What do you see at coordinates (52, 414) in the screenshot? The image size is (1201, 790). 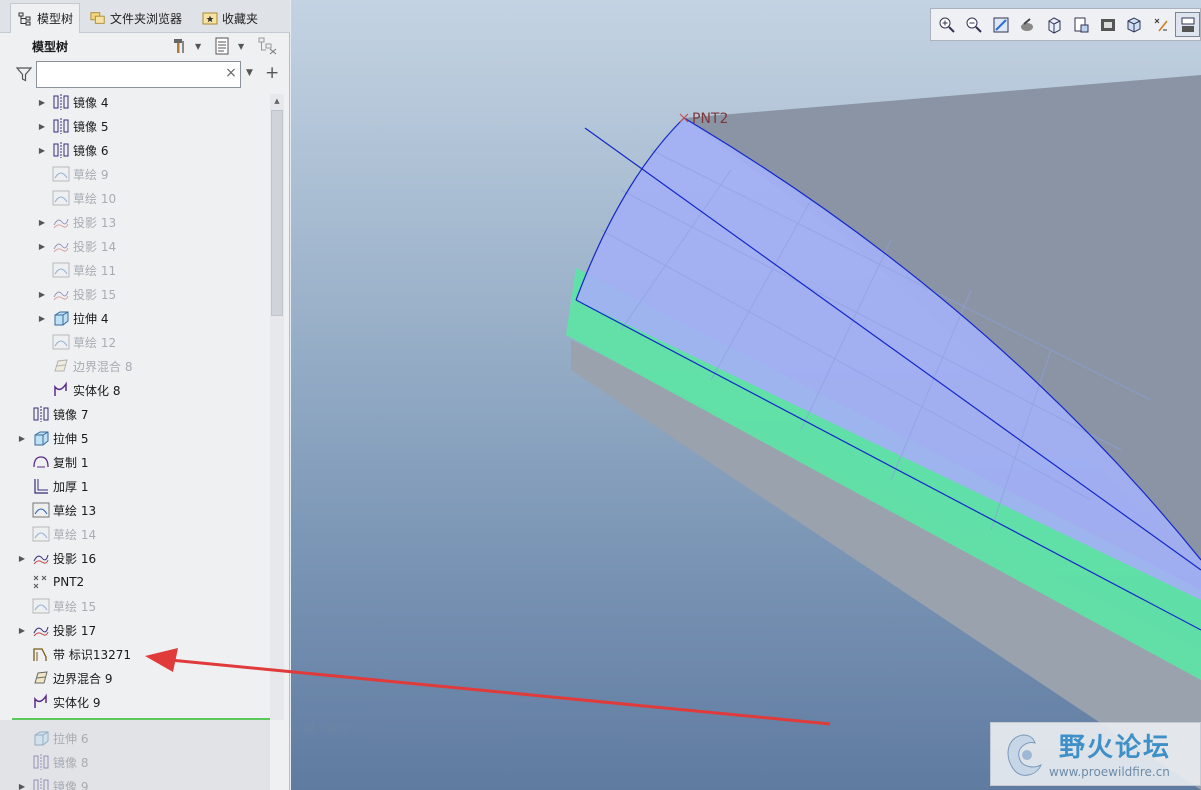 I see `tree-item: 镜像 7` at bounding box center [52, 414].